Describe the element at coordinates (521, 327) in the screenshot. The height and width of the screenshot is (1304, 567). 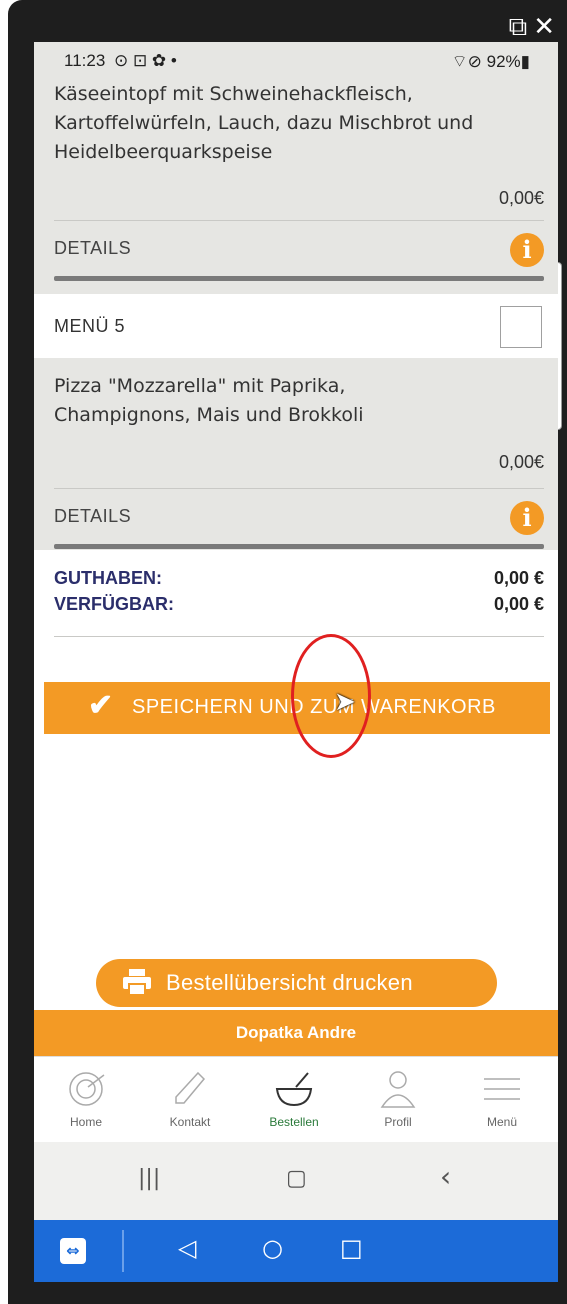
I see `menu5-checkbox` at that location.